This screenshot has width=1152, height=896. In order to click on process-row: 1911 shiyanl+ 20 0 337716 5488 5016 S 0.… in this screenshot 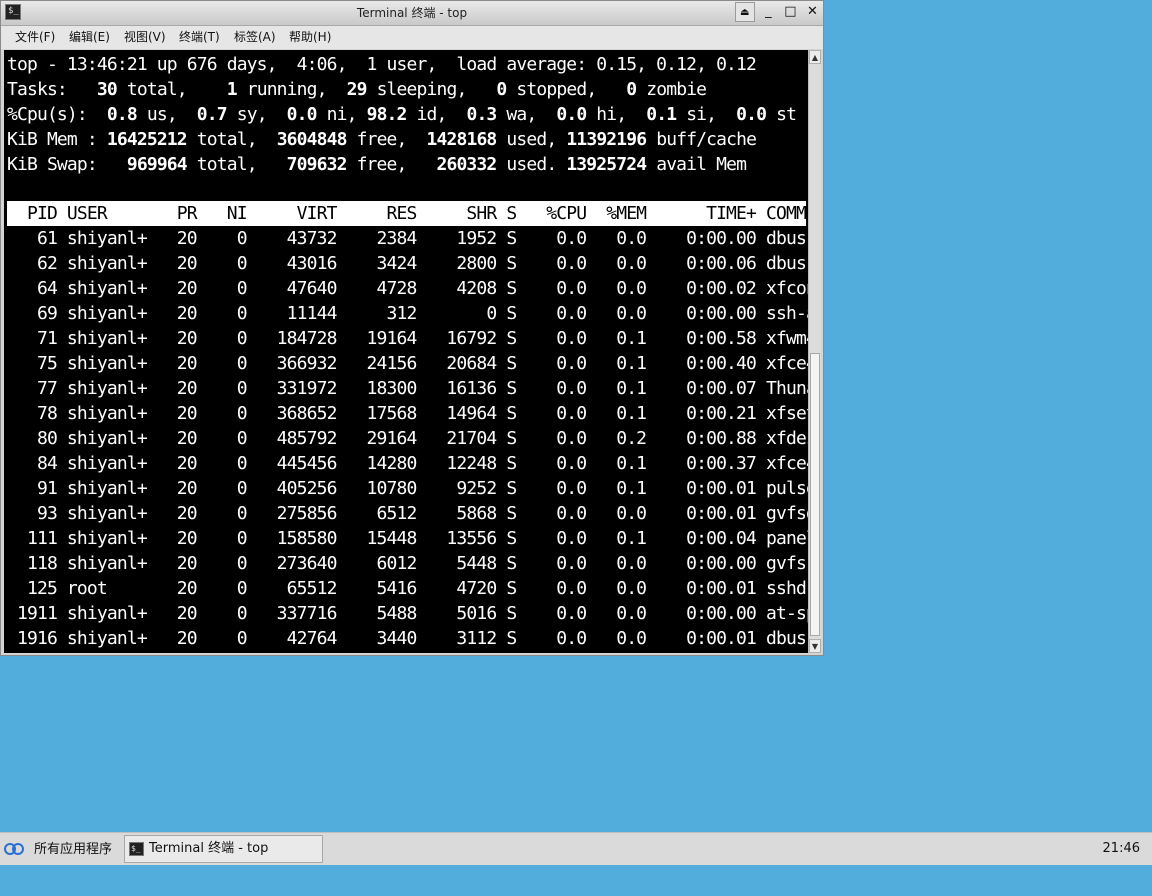, I will do `click(407, 613)`.